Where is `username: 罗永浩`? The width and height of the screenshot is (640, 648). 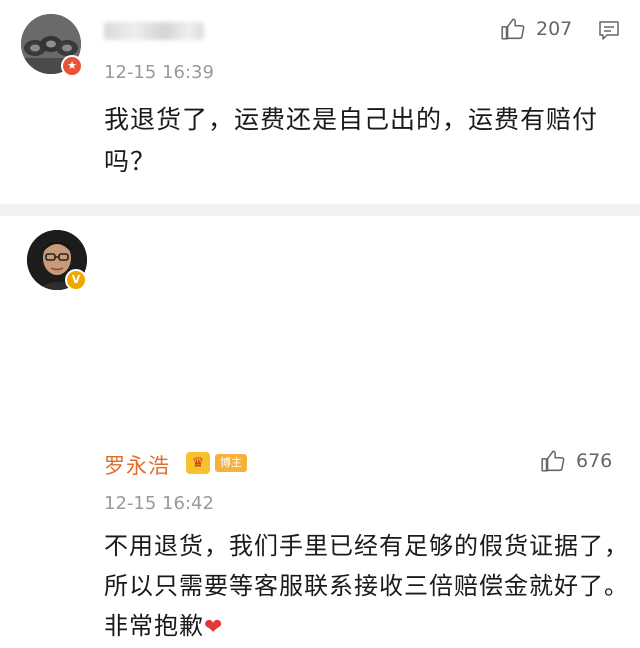
username: 罗永浩 is located at coordinates (137, 465).